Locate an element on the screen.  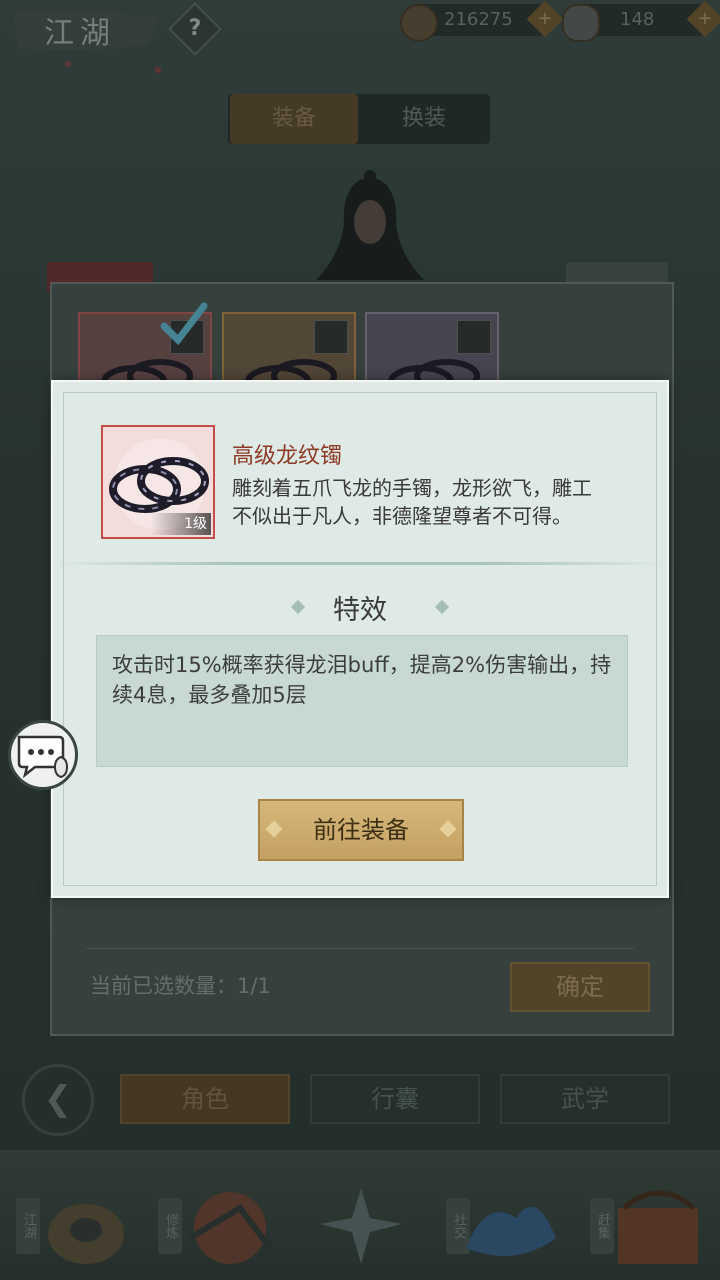
section-divider is located at coordinates (360, 563).